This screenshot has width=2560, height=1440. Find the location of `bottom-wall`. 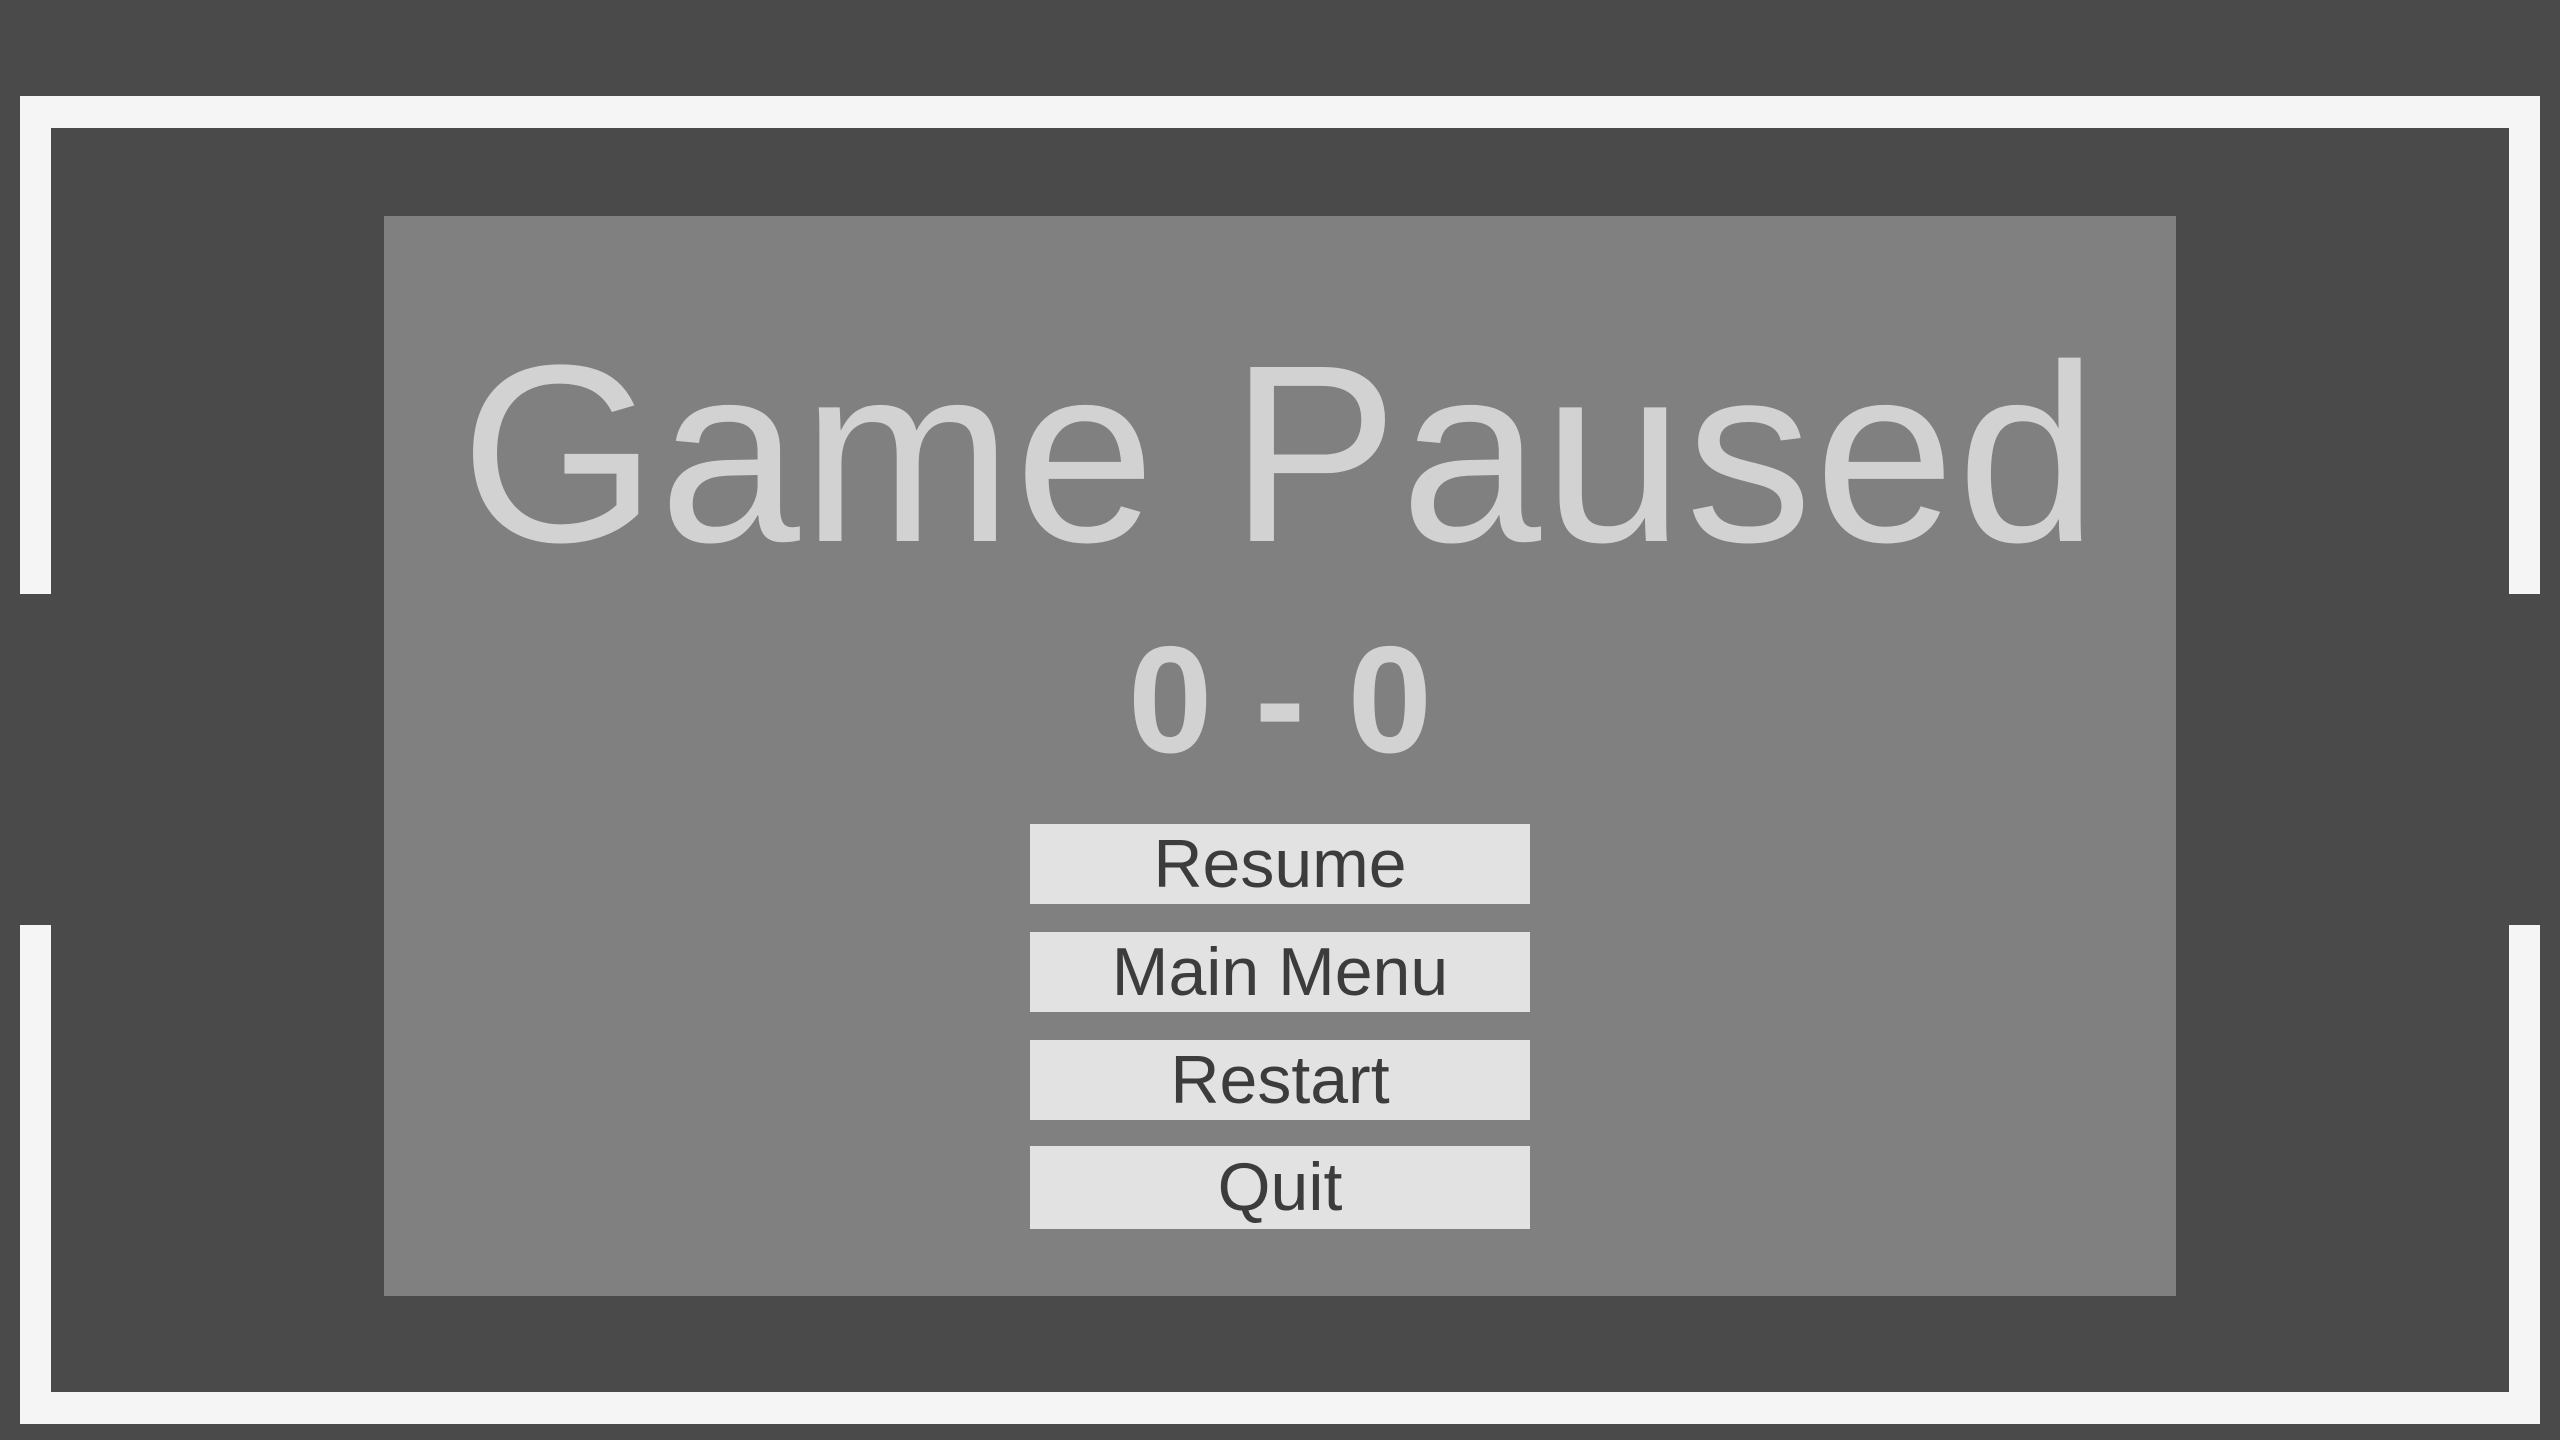

bottom-wall is located at coordinates (1280, 1408).